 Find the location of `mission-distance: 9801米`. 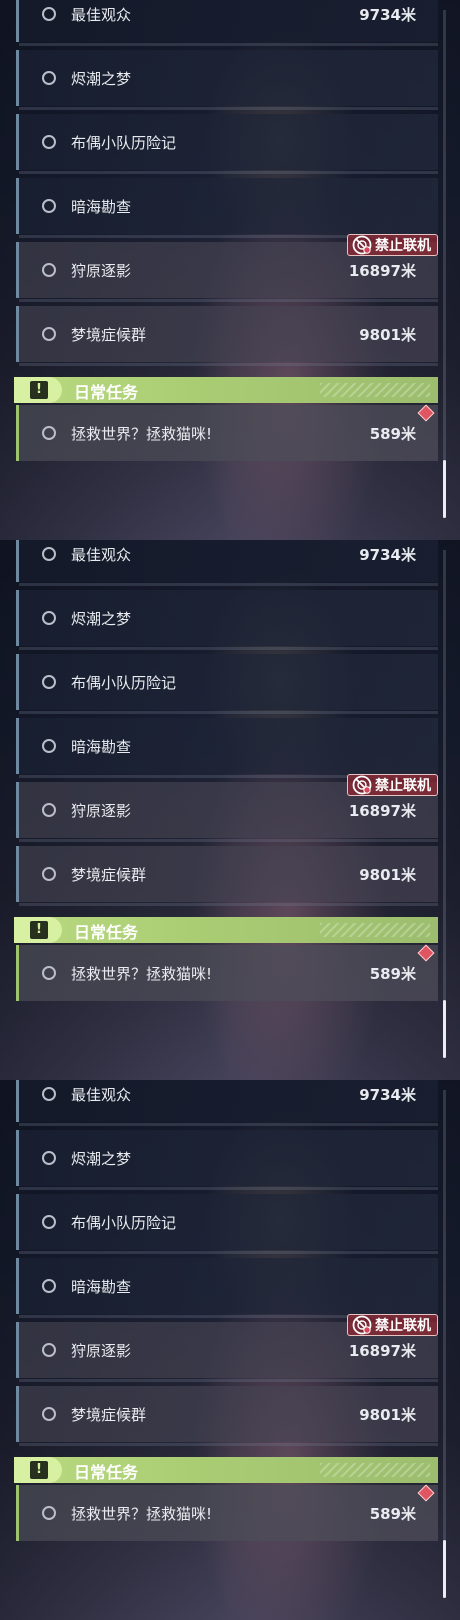

mission-distance: 9801米 is located at coordinates (387, 875).